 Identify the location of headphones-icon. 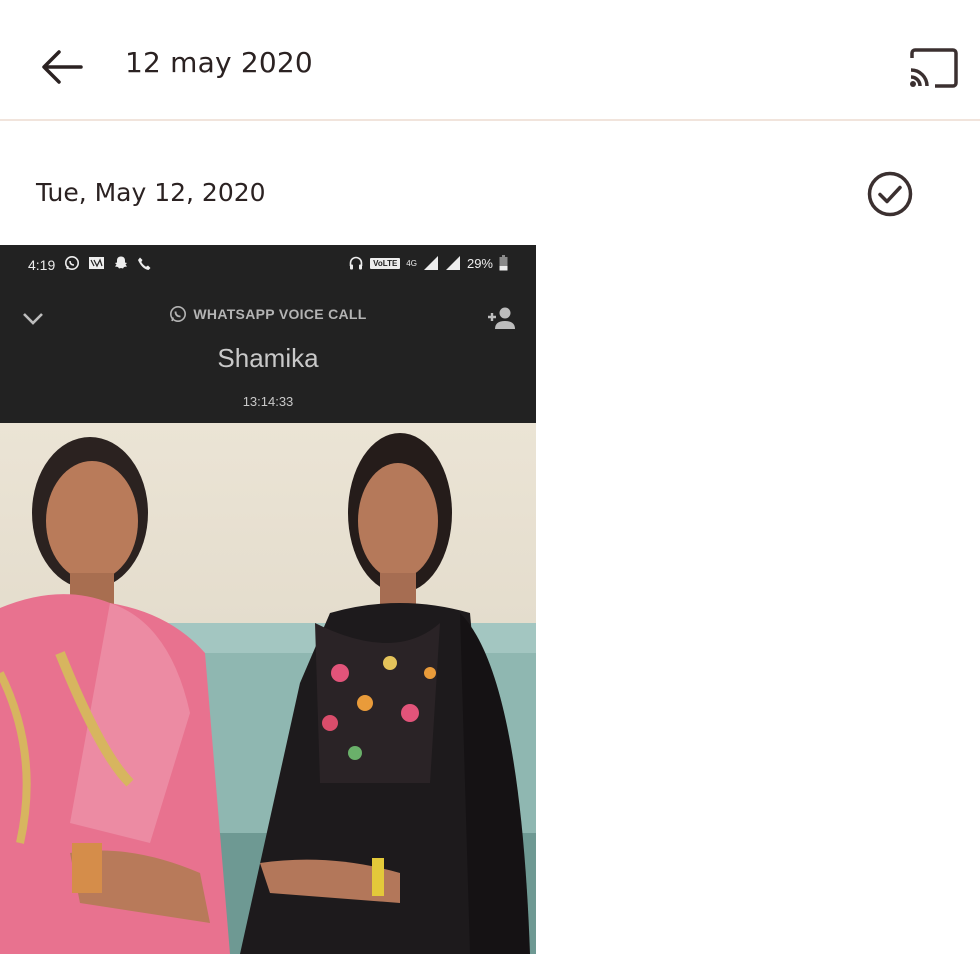
(356, 263).